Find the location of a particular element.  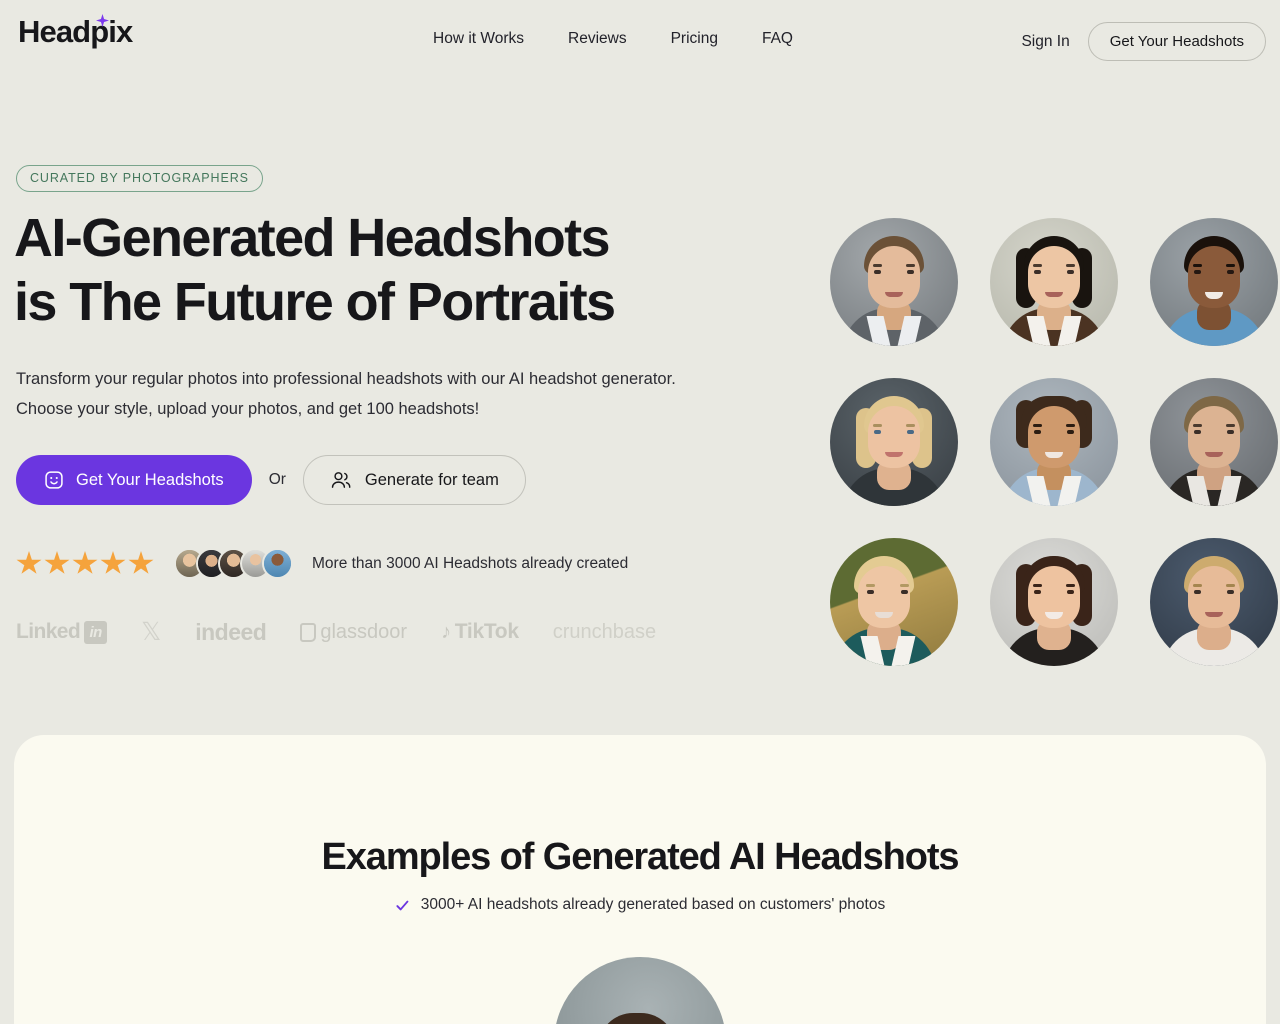

primary-cta-label: Get Your Headshots is located at coordinates (150, 479).